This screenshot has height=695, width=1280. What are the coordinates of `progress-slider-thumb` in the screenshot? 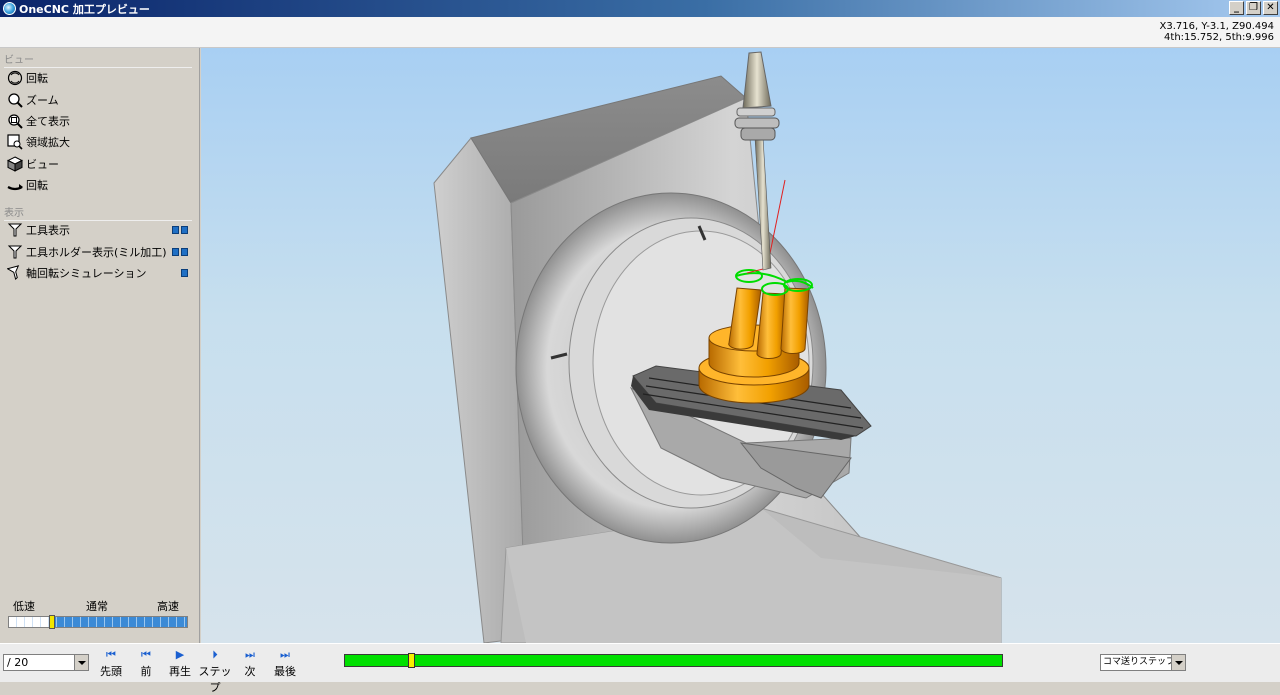 It's located at (411, 660).